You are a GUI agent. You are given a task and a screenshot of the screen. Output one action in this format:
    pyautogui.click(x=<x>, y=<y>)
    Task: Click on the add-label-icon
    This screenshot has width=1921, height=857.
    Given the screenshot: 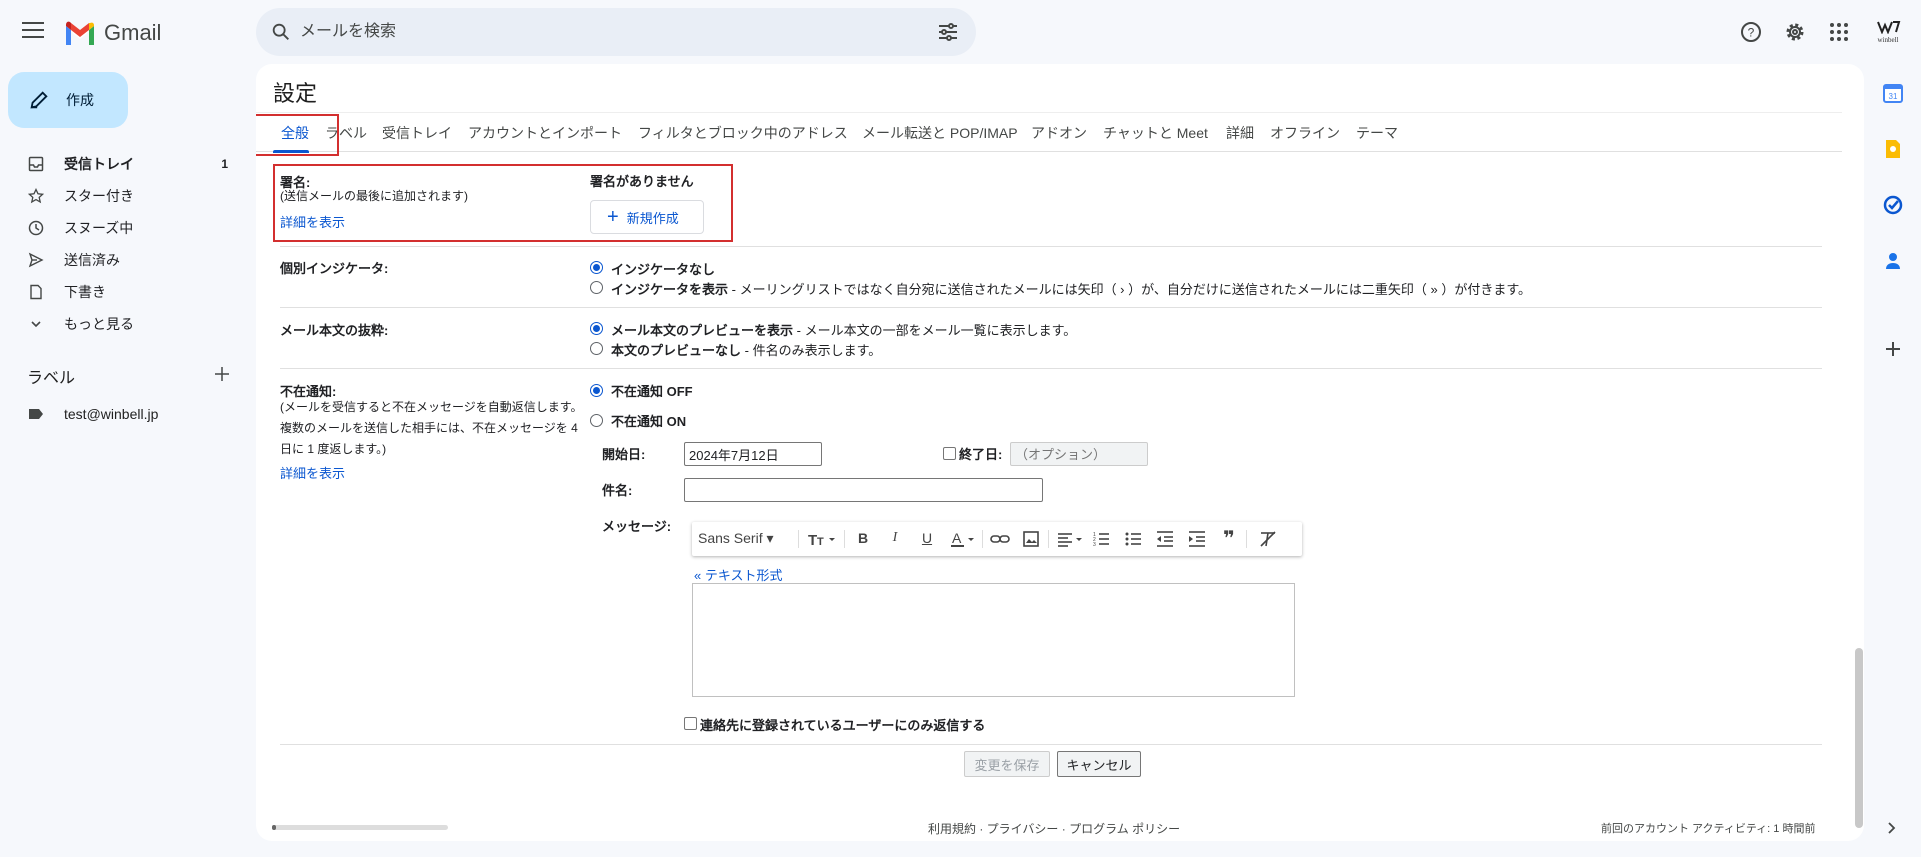 What is the action you would take?
    pyautogui.click(x=222, y=374)
    